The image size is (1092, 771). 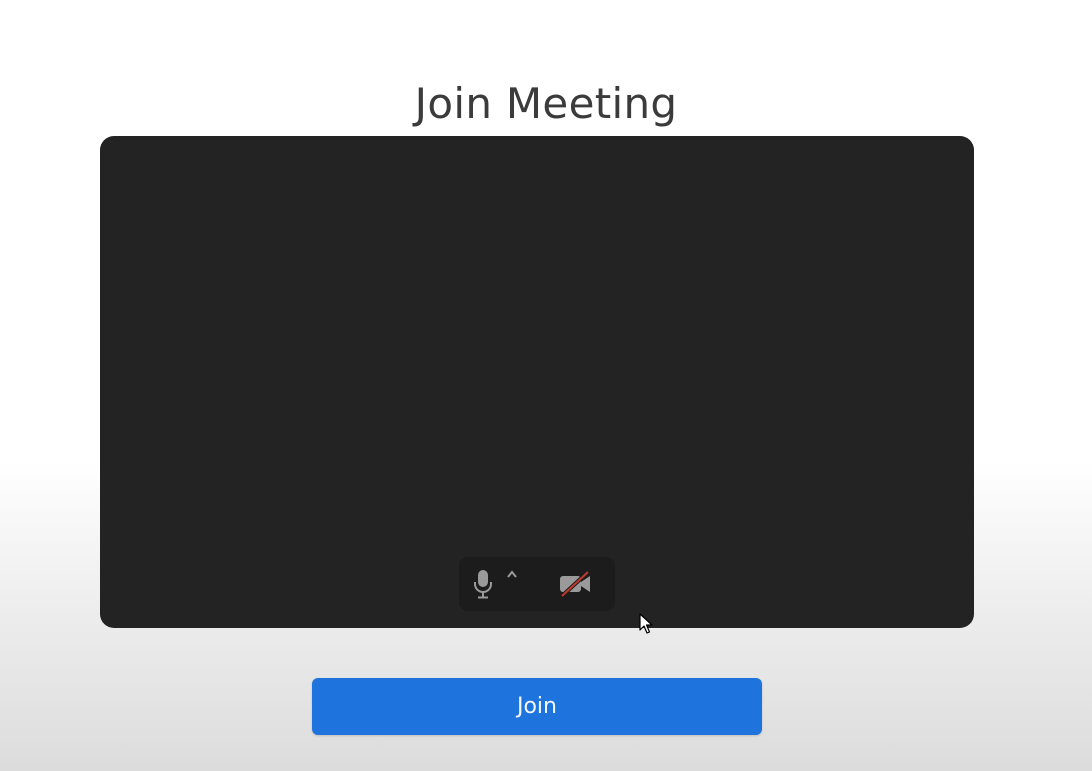 I want to click on video-toggle-button, so click(x=575, y=584).